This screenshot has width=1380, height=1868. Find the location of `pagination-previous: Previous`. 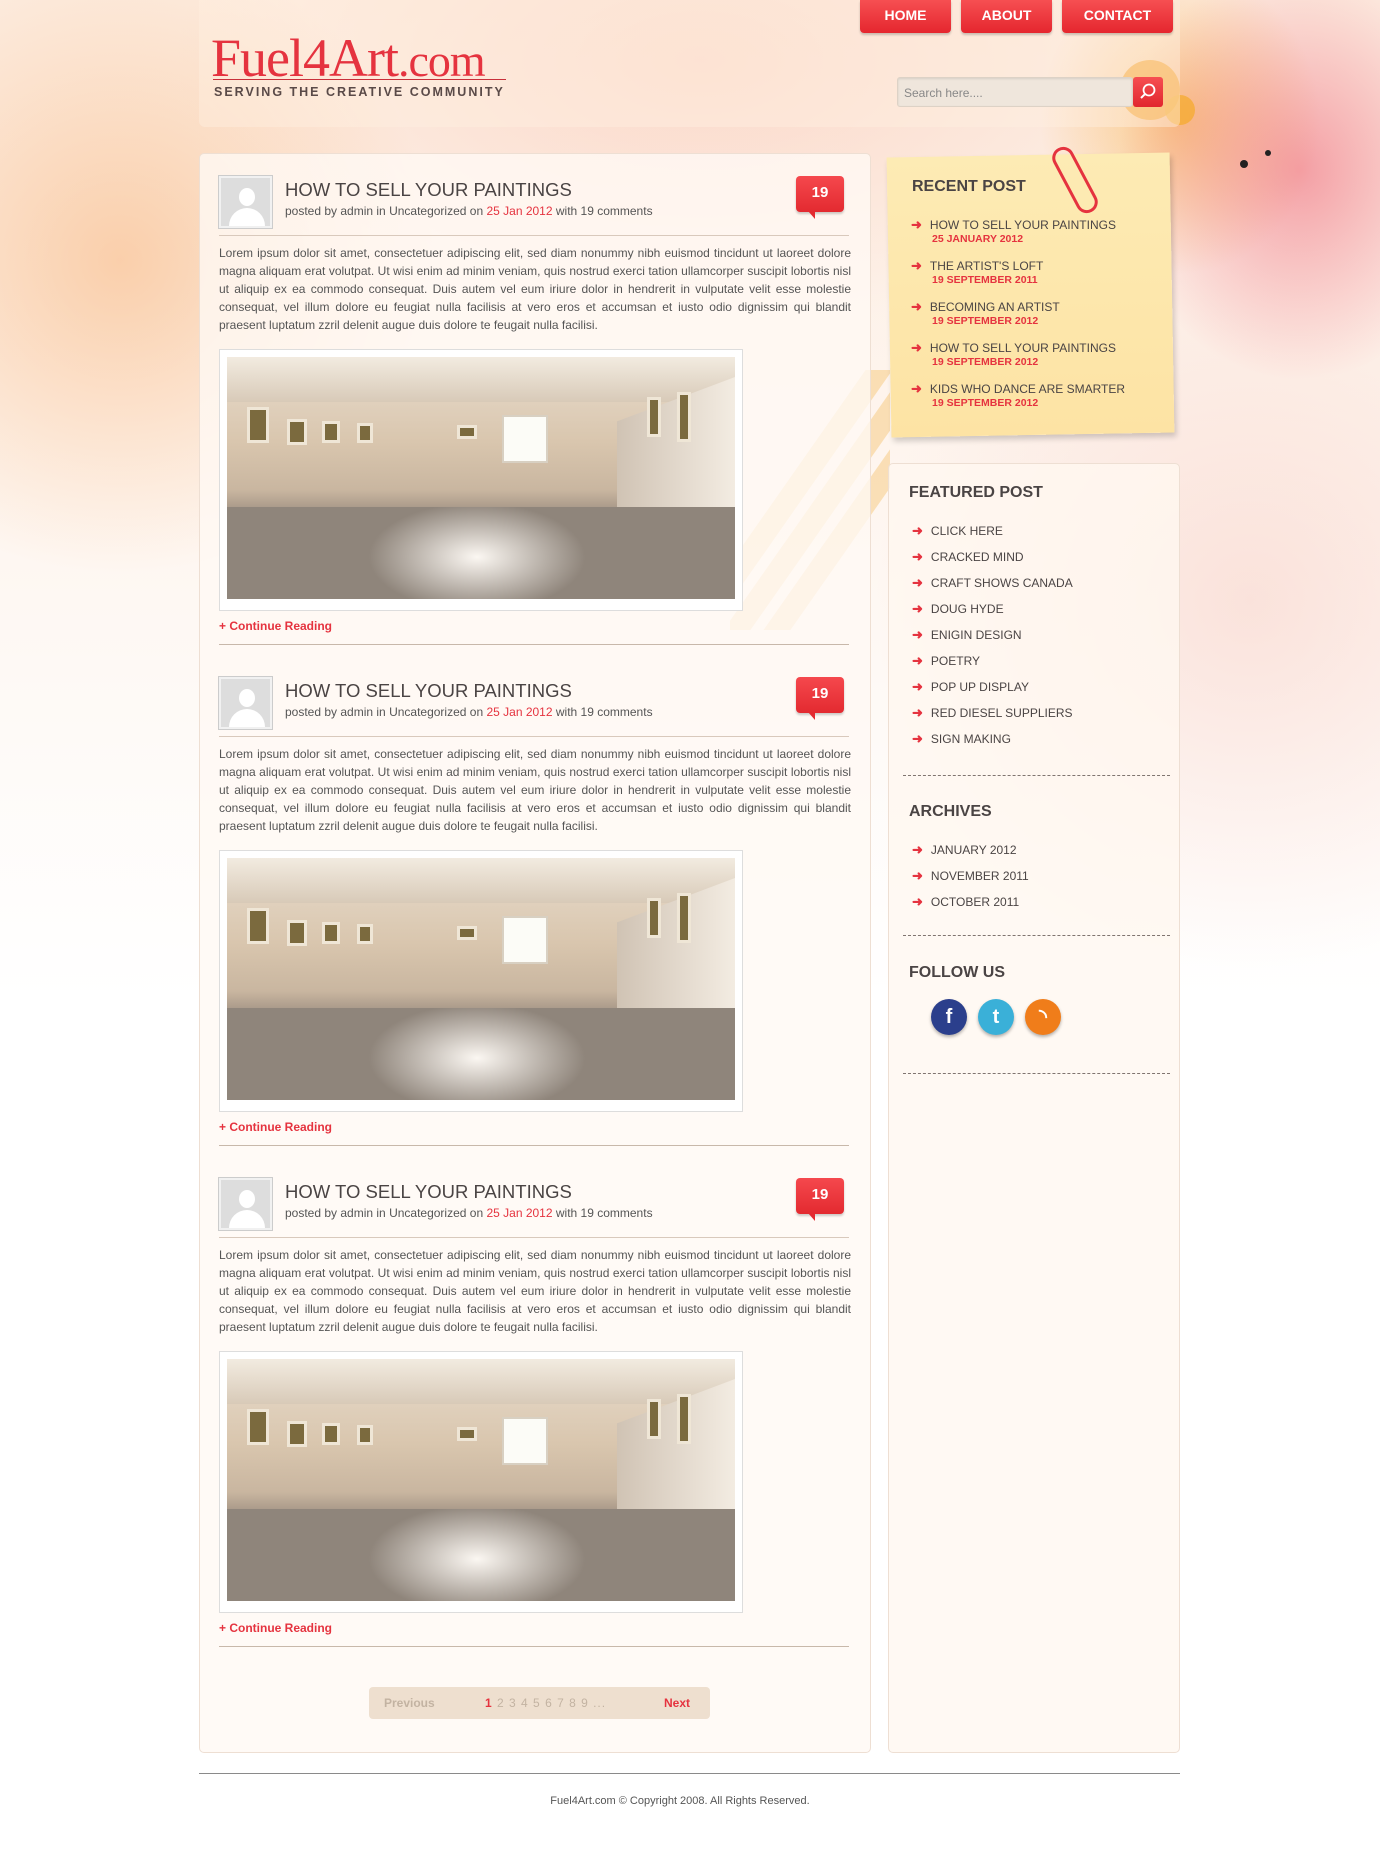

pagination-previous: Previous is located at coordinates (409, 1703).